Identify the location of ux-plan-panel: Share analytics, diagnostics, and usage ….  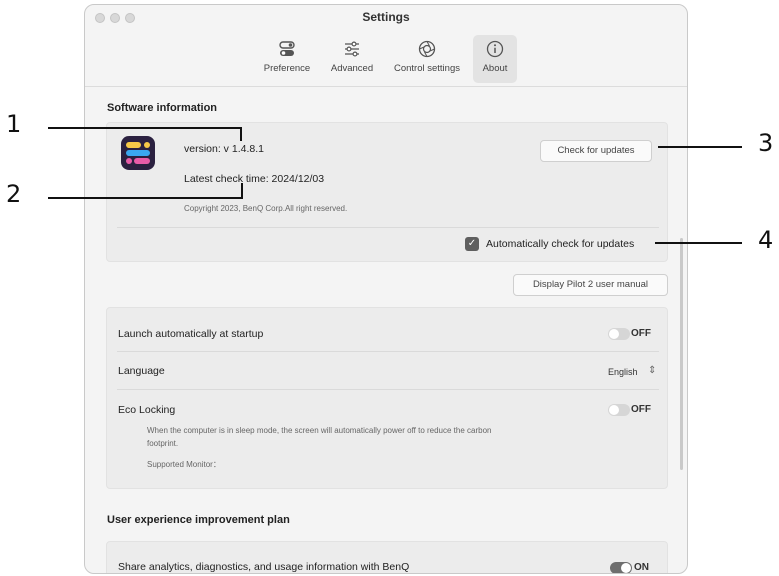
(387, 557).